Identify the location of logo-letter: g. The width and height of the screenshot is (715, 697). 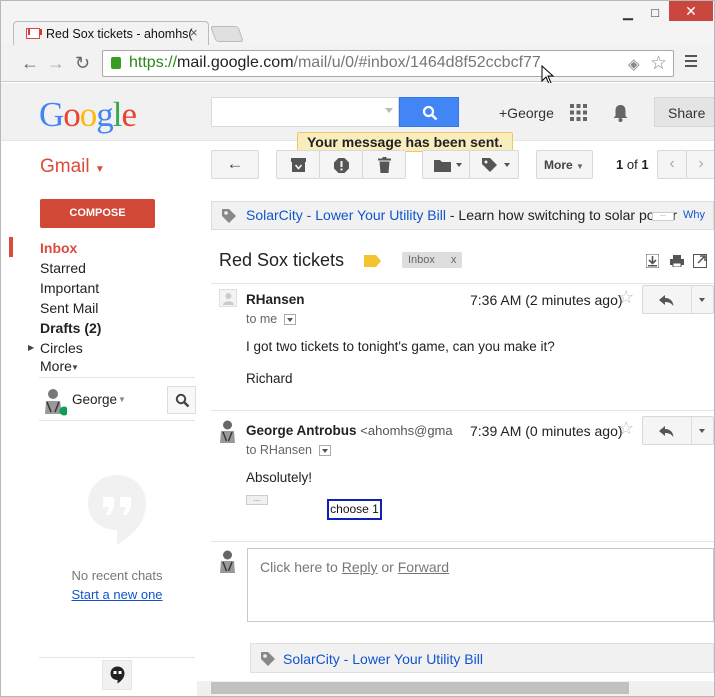
(104, 114).